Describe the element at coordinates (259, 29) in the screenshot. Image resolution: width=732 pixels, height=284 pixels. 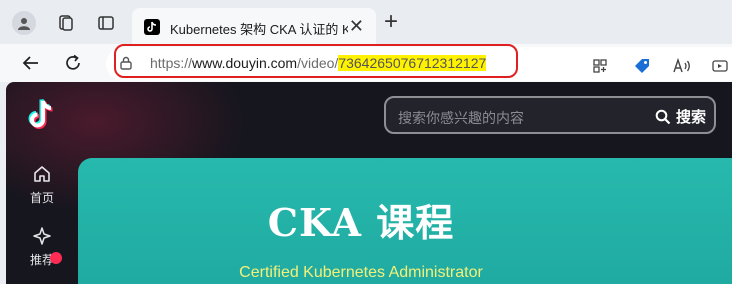
I see `tab-title: Kubernetes 架构 CKA 认证的 Kube` at that location.